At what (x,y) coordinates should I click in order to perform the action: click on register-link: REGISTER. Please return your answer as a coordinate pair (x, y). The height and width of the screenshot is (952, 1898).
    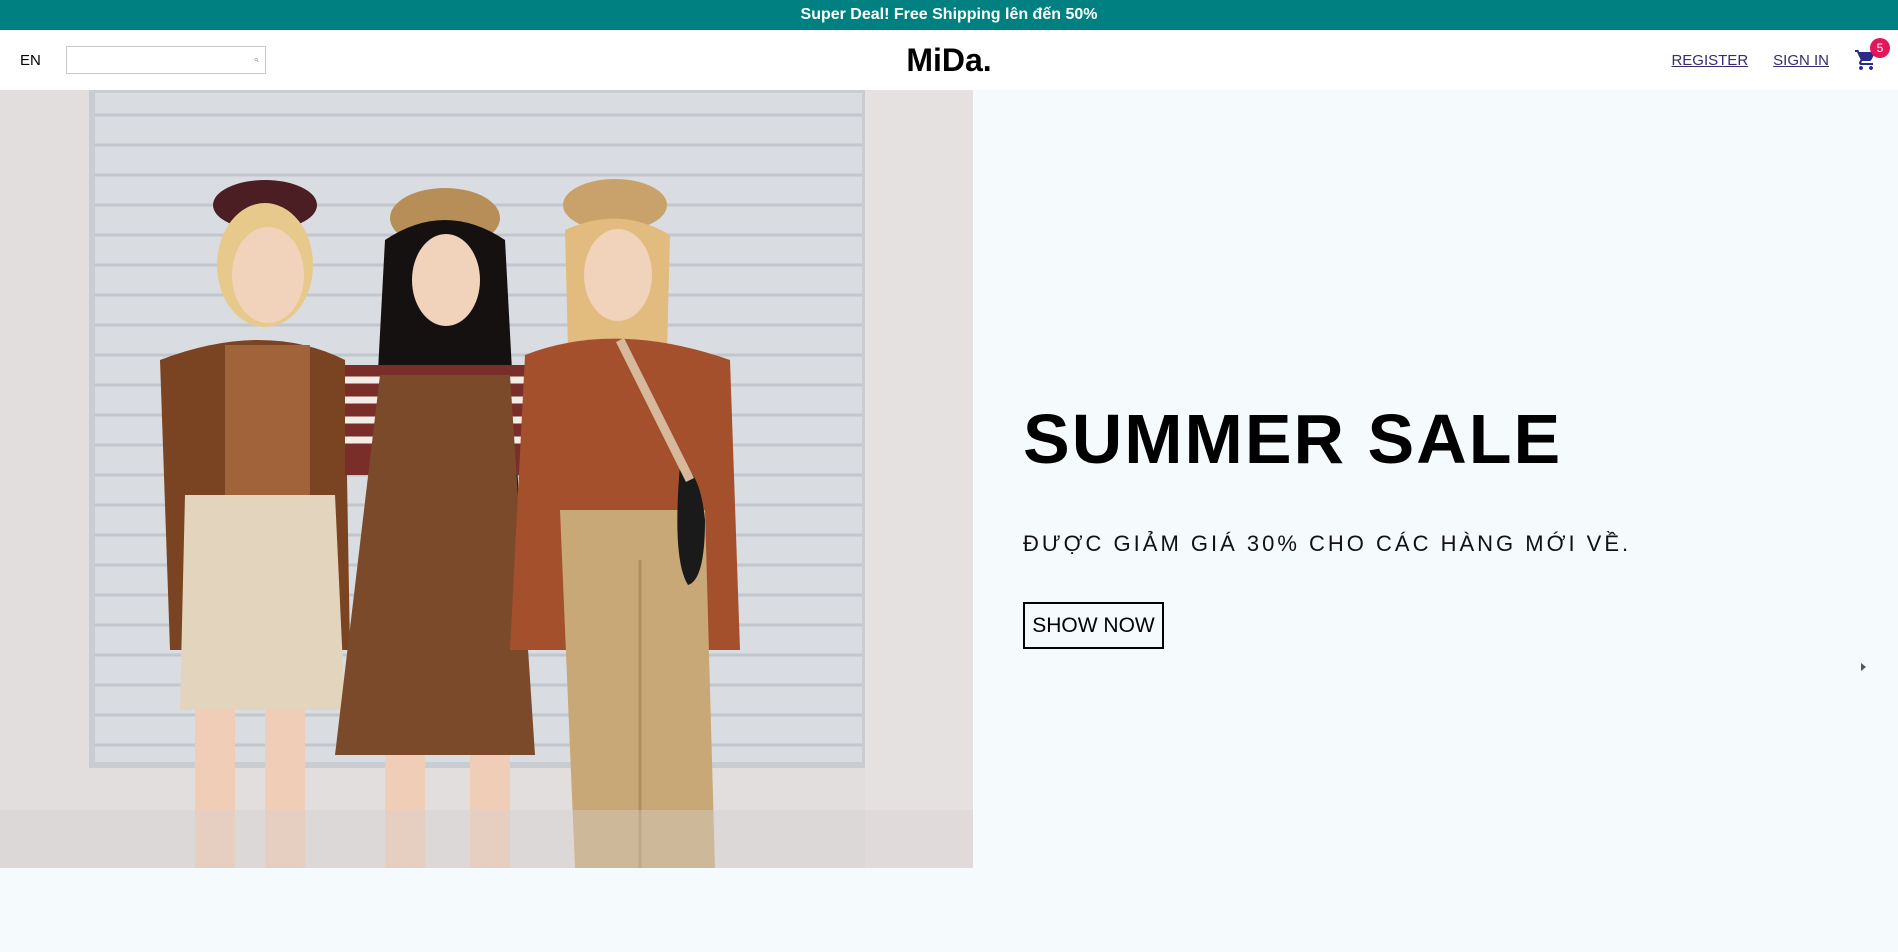
    Looking at the image, I should click on (1709, 60).